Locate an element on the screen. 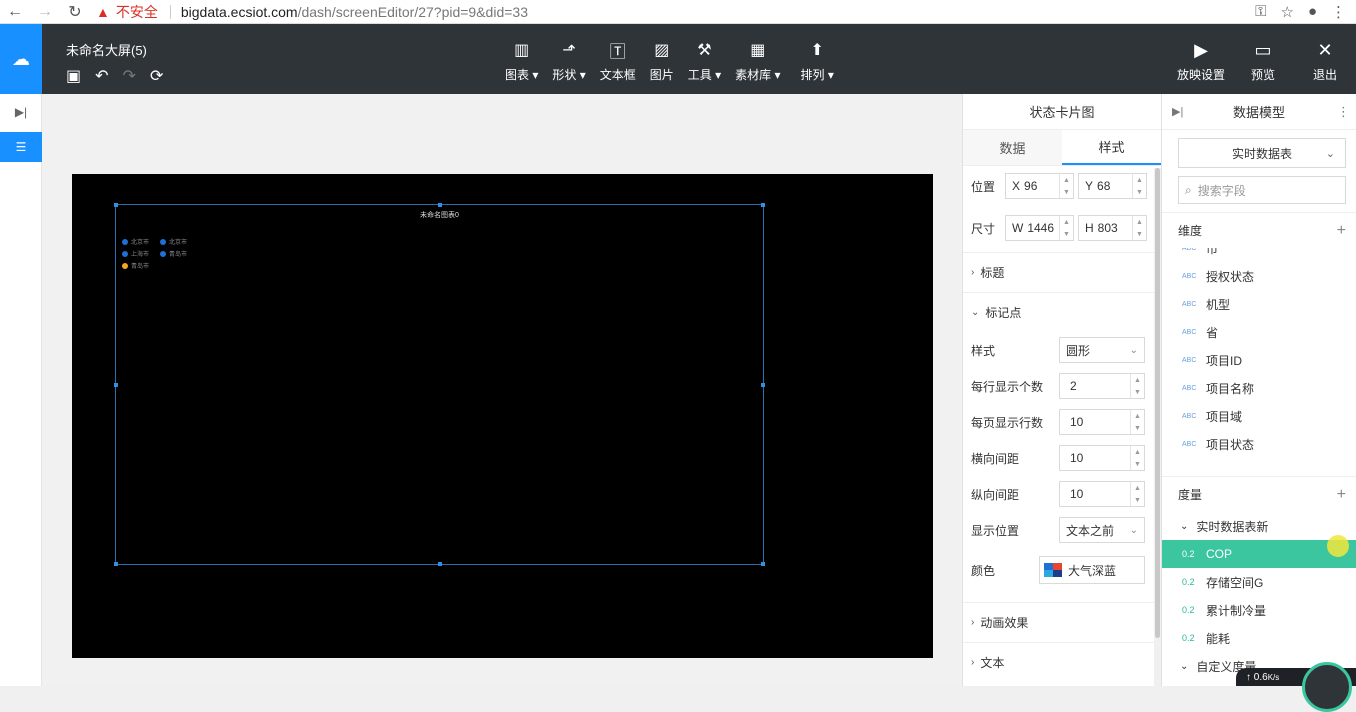 This screenshot has height=712, width=1356. section-animation: › 动画效果 is located at coordinates (1062, 622).